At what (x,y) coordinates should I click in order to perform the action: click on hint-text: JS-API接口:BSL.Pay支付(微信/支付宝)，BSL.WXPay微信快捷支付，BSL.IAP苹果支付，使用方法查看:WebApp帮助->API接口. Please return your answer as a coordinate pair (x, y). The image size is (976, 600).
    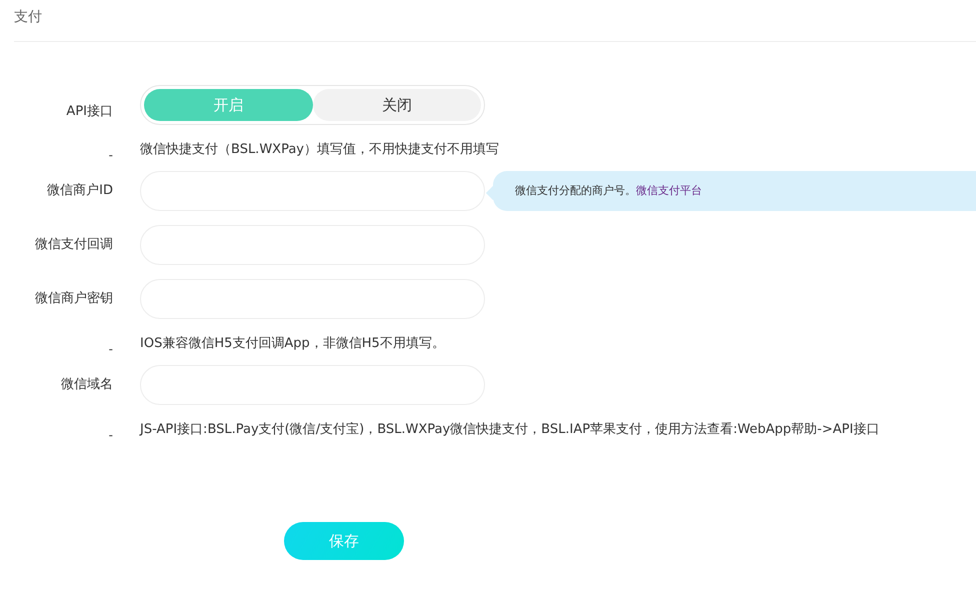
    Looking at the image, I should click on (510, 430).